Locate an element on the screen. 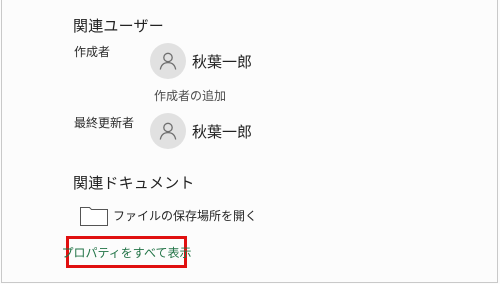  folder-icon is located at coordinates (94, 216).